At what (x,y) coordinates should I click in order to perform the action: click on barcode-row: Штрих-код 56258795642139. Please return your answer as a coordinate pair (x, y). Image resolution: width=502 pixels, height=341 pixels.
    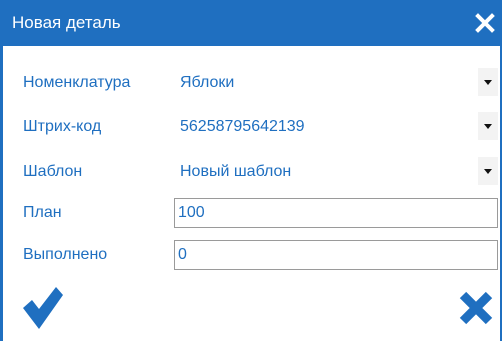
    Looking at the image, I should click on (251, 127).